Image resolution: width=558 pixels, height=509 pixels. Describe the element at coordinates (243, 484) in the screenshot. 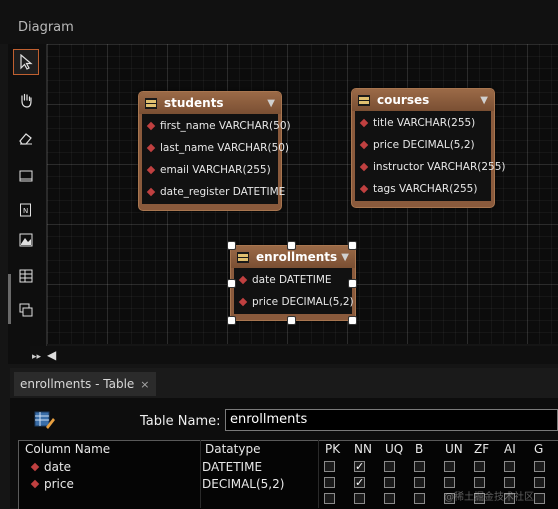

I see `row-datatype: DECIMAL(5,2)` at that location.